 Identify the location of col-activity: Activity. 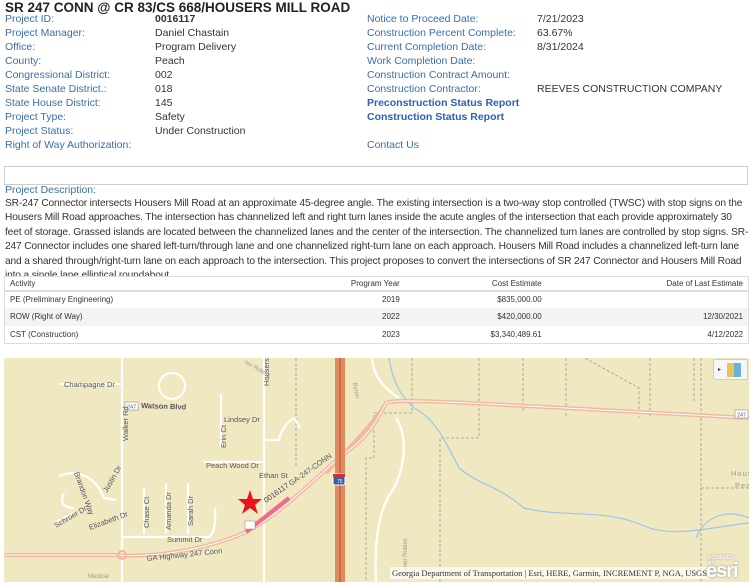
(136, 284).